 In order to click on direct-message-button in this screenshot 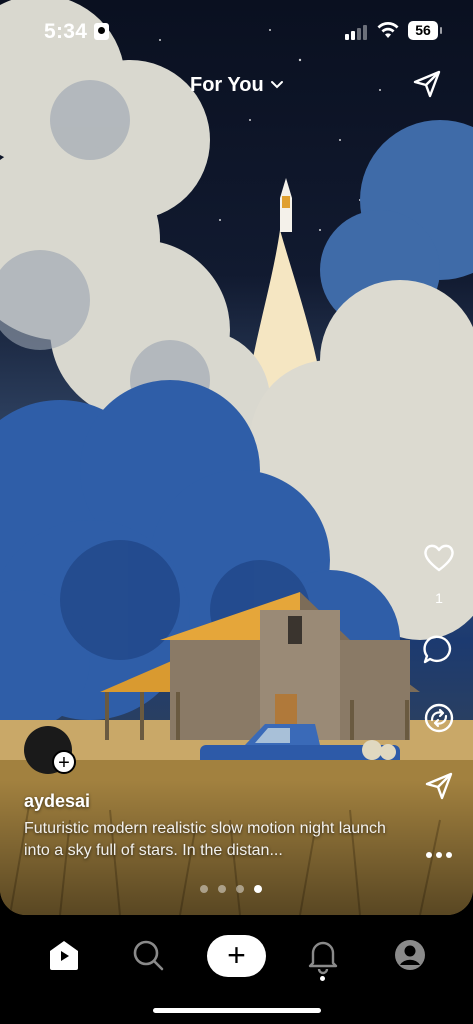, I will do `click(427, 84)`.